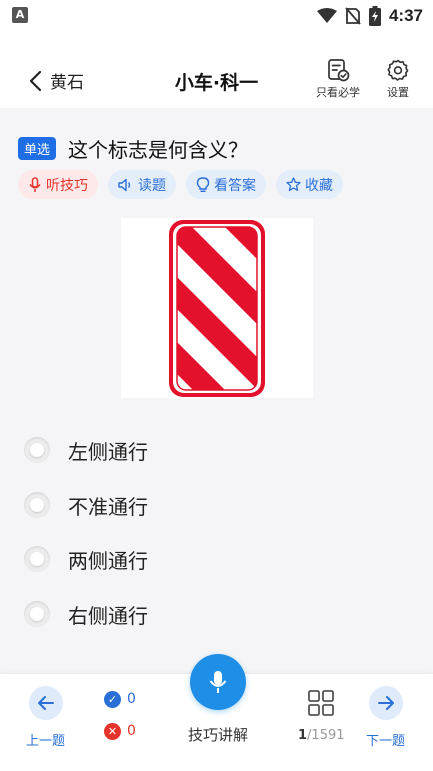 This screenshot has height=771, width=433. Describe the element at coordinates (405, 15) in the screenshot. I see `clock: 4:37` at that location.